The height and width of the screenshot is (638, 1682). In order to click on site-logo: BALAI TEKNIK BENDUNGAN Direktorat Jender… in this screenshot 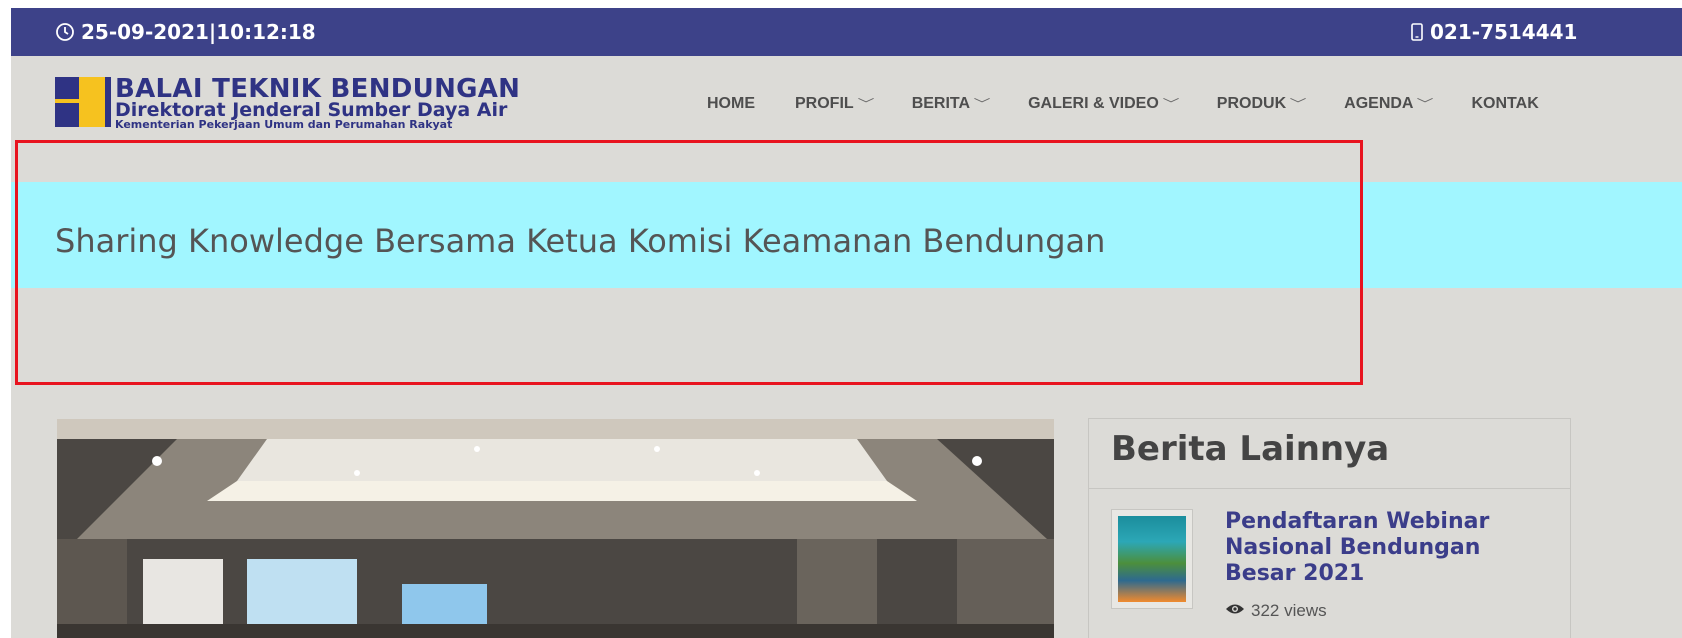, I will do `click(288, 102)`.